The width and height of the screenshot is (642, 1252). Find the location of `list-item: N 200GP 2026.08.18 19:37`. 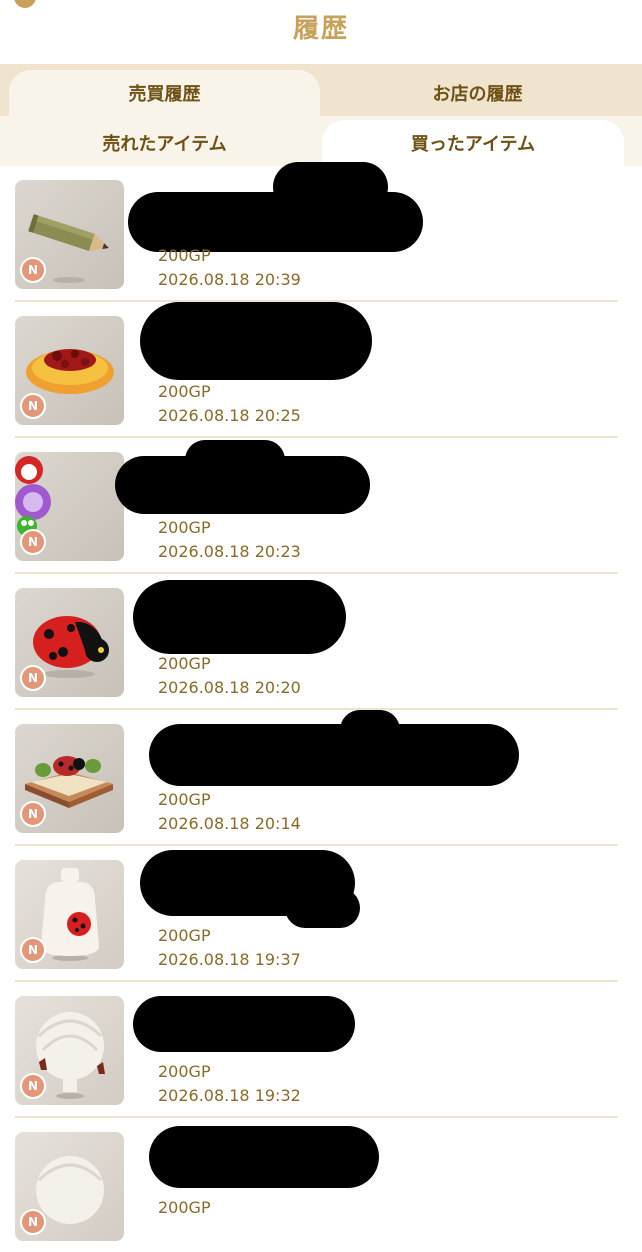

list-item: N 200GP 2026.08.18 19:37 is located at coordinates (316, 914).